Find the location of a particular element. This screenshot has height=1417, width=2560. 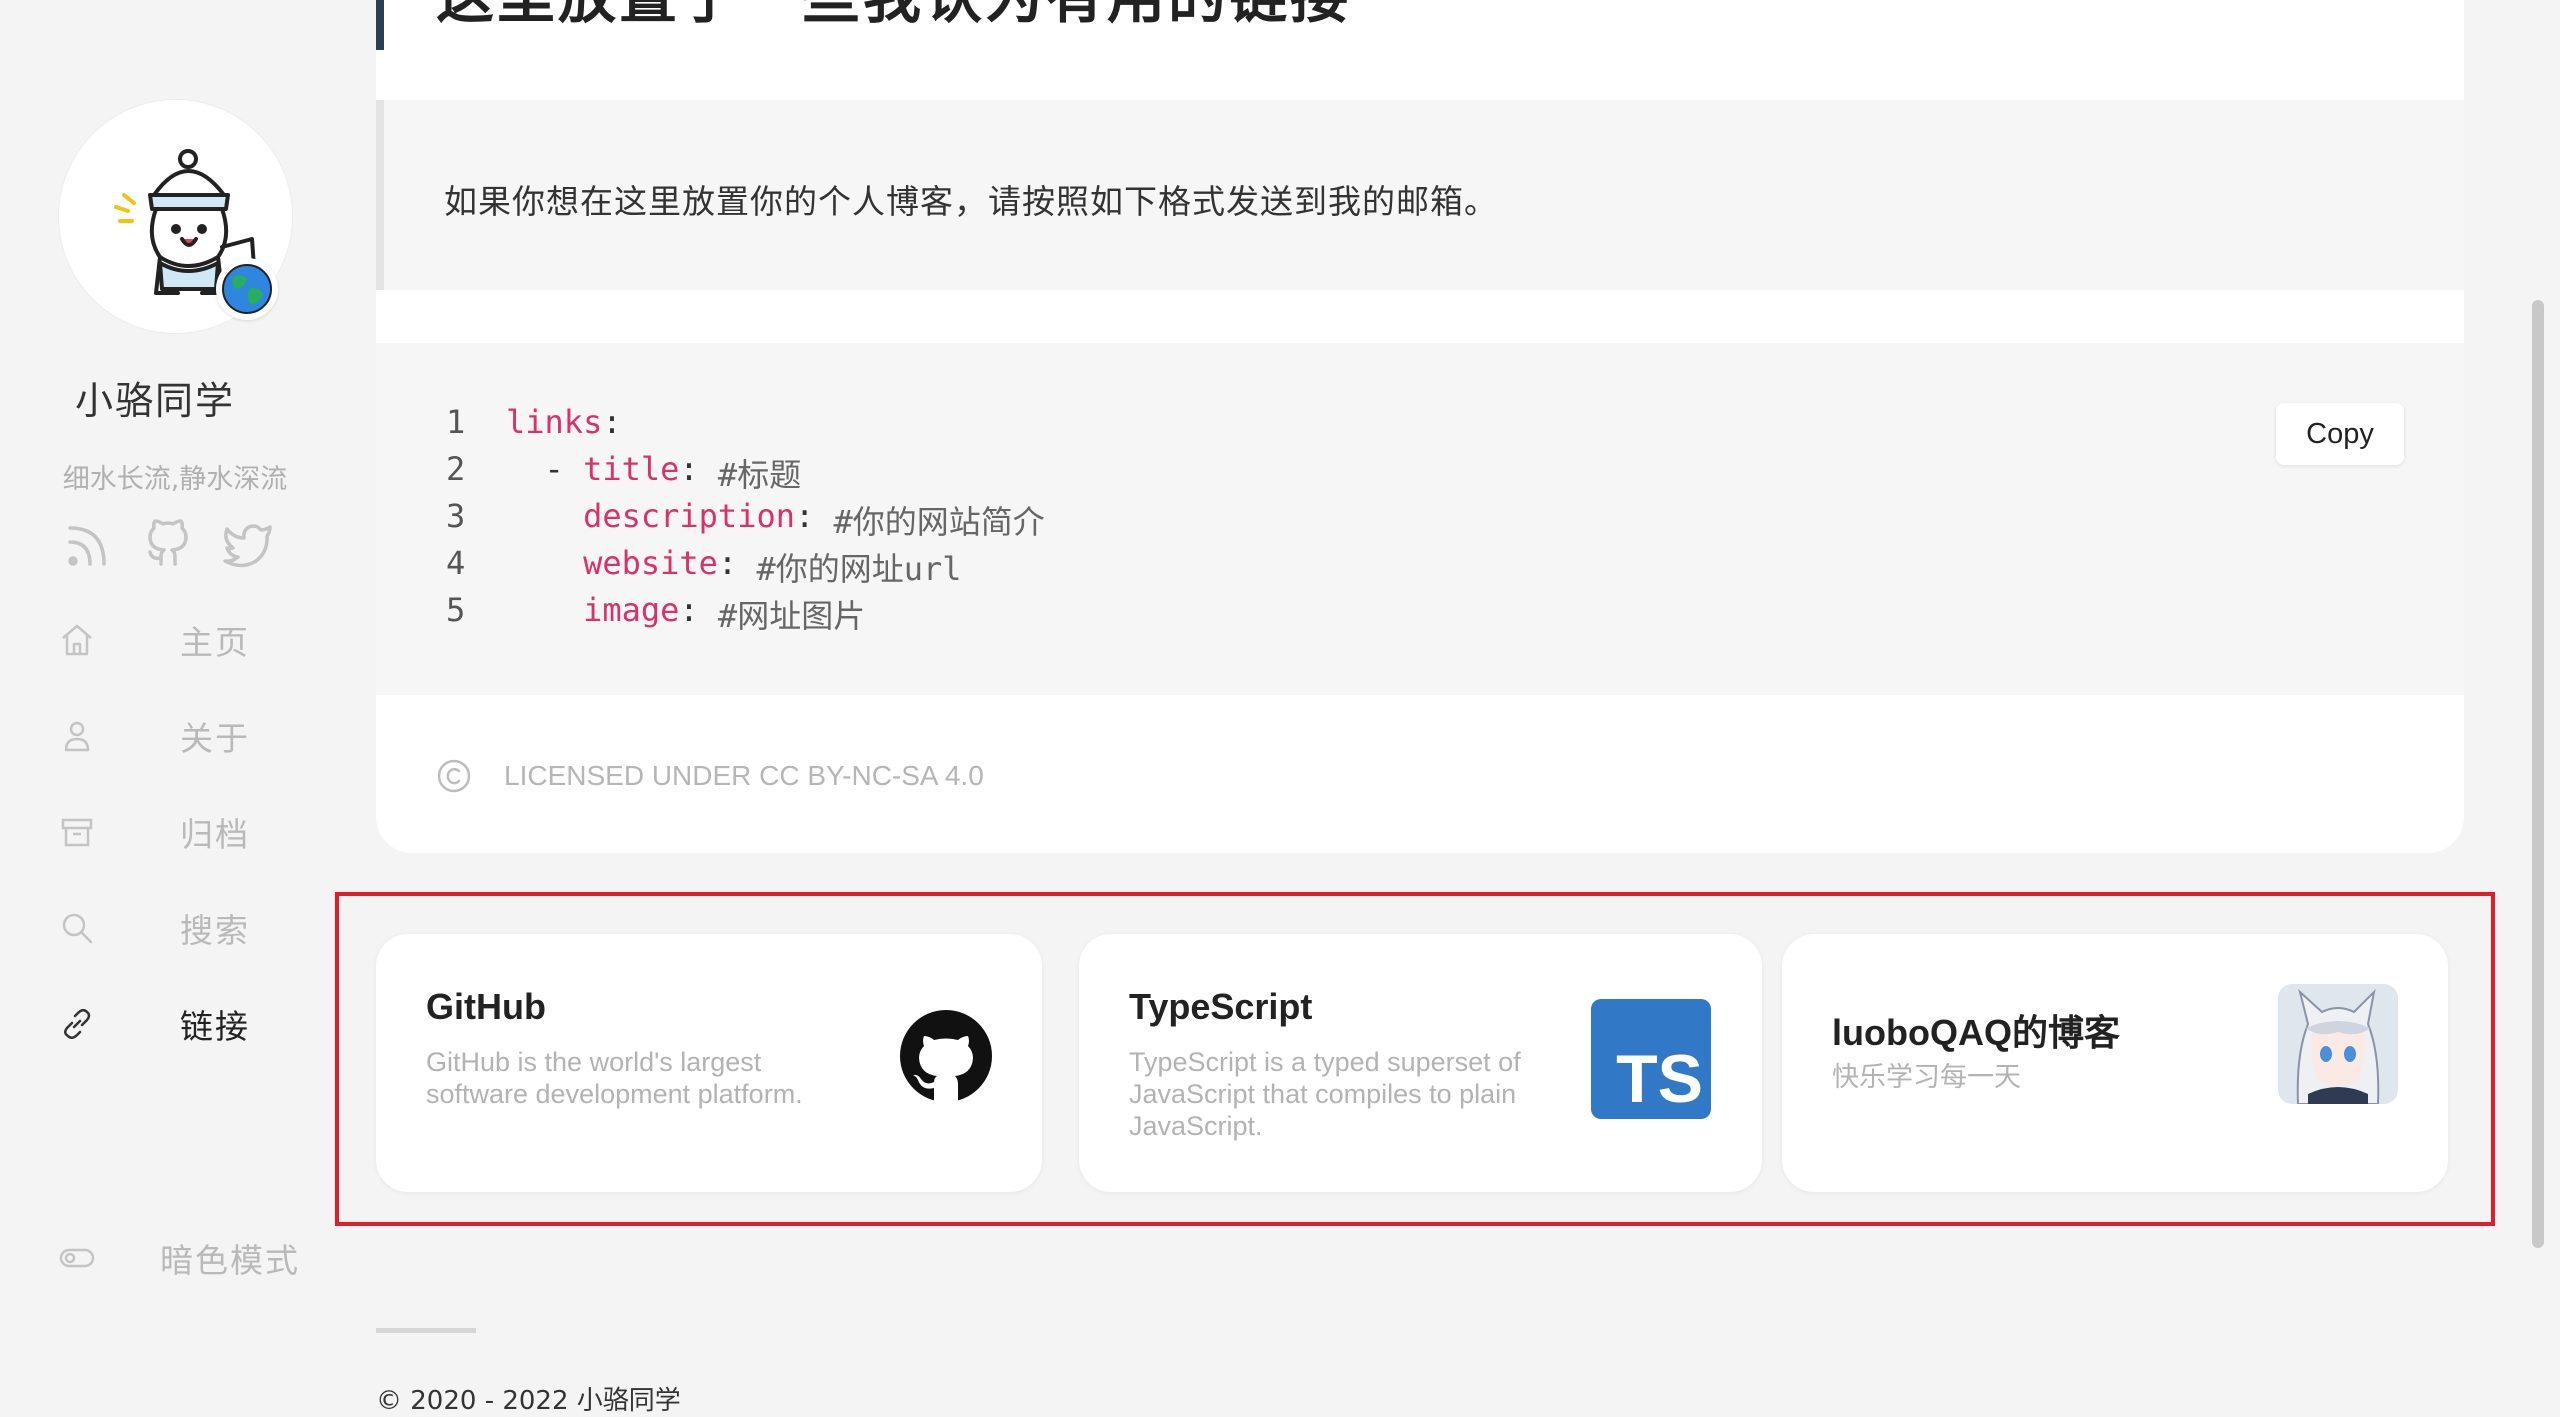

code-key: links is located at coordinates (554, 422).